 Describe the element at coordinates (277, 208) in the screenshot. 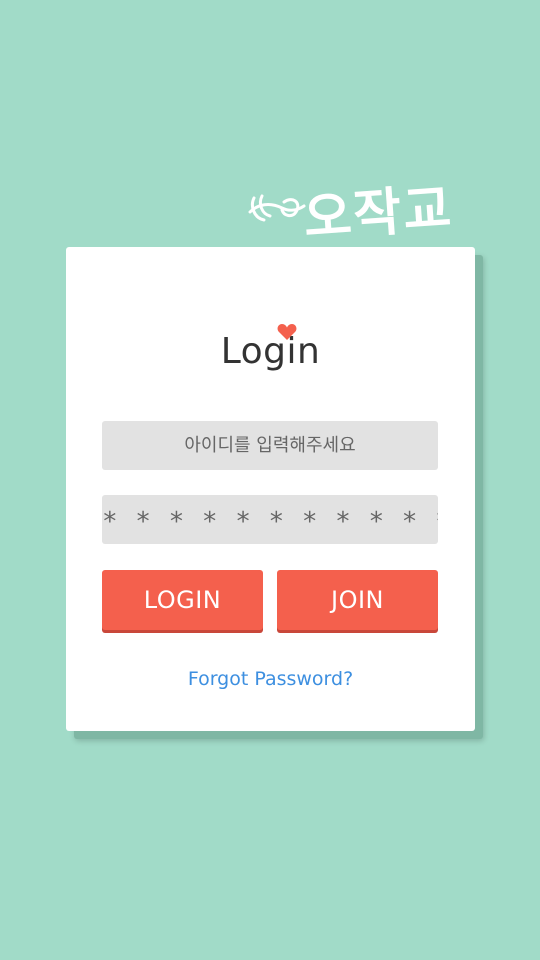

I see `arrow-heart-icon` at that location.